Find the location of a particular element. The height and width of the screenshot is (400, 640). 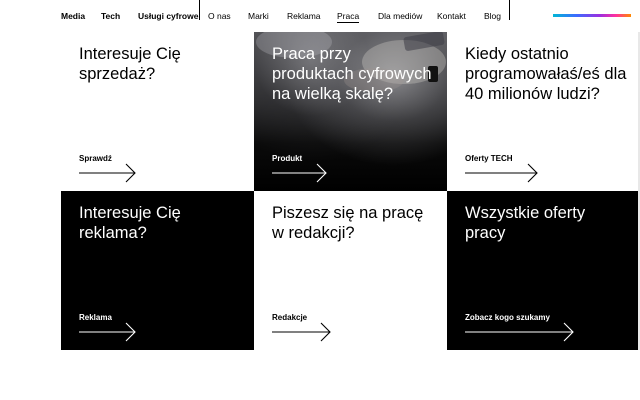

nav-advertising: Reklama is located at coordinates (304, 16).